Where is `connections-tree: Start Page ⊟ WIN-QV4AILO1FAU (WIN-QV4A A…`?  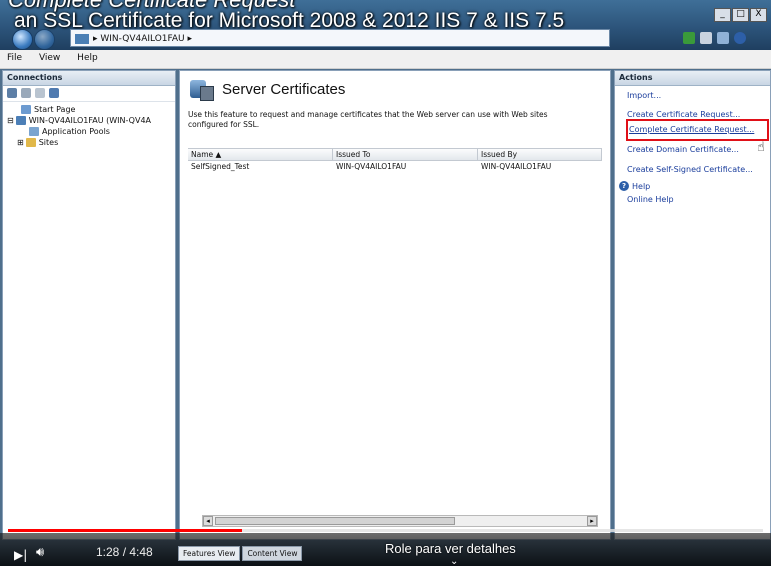
connections-tree: Start Page ⊟ WIN-QV4AILO1FAU (WIN-QV4A A… is located at coordinates (89, 125).